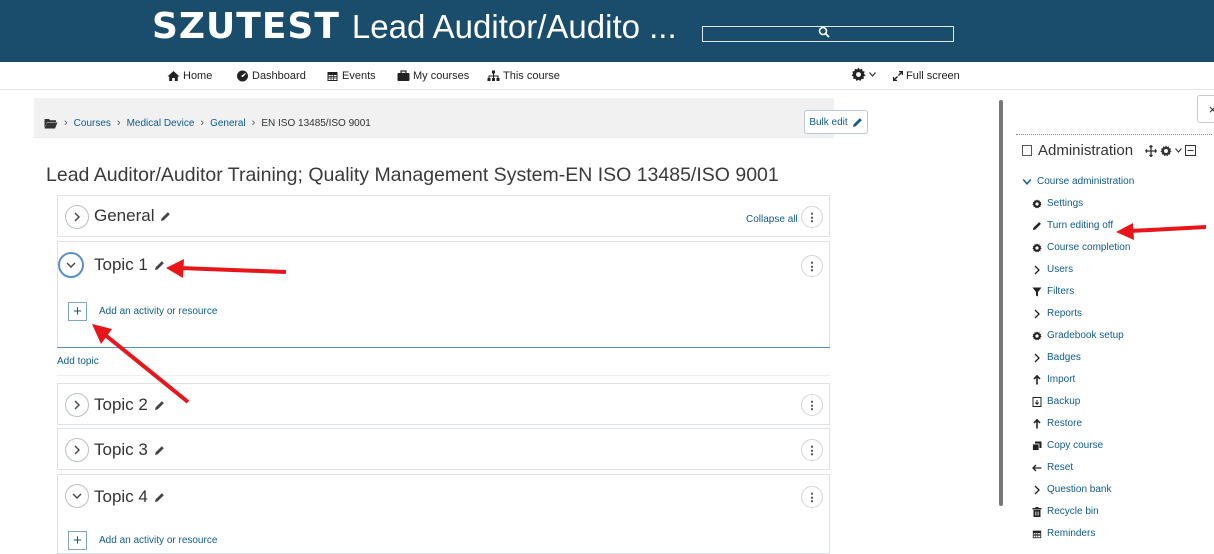 The width and height of the screenshot is (1214, 554). I want to click on nav-this-course-label: This course, so click(531, 76).